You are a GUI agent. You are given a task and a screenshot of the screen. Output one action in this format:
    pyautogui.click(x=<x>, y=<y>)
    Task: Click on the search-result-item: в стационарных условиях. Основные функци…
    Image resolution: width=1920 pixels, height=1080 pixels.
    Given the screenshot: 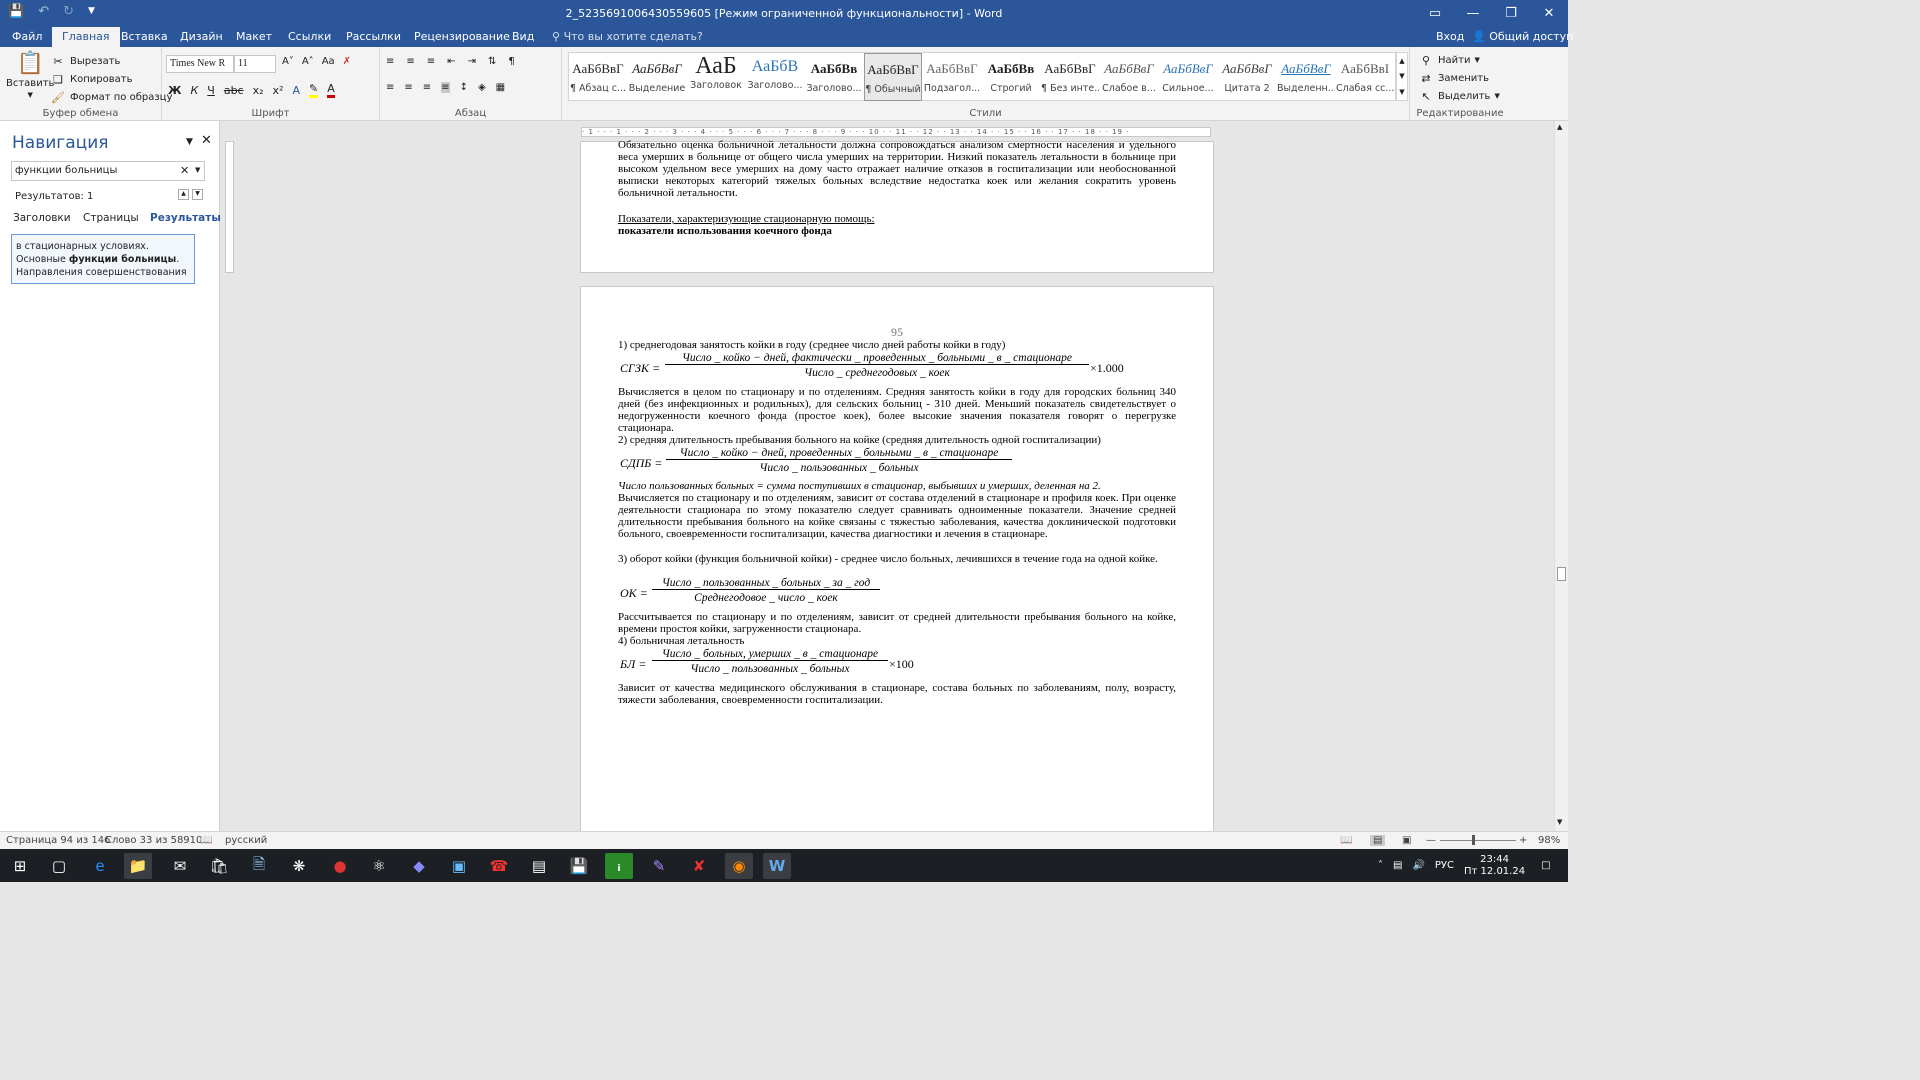 What is the action you would take?
    pyautogui.click(x=103, y=259)
    